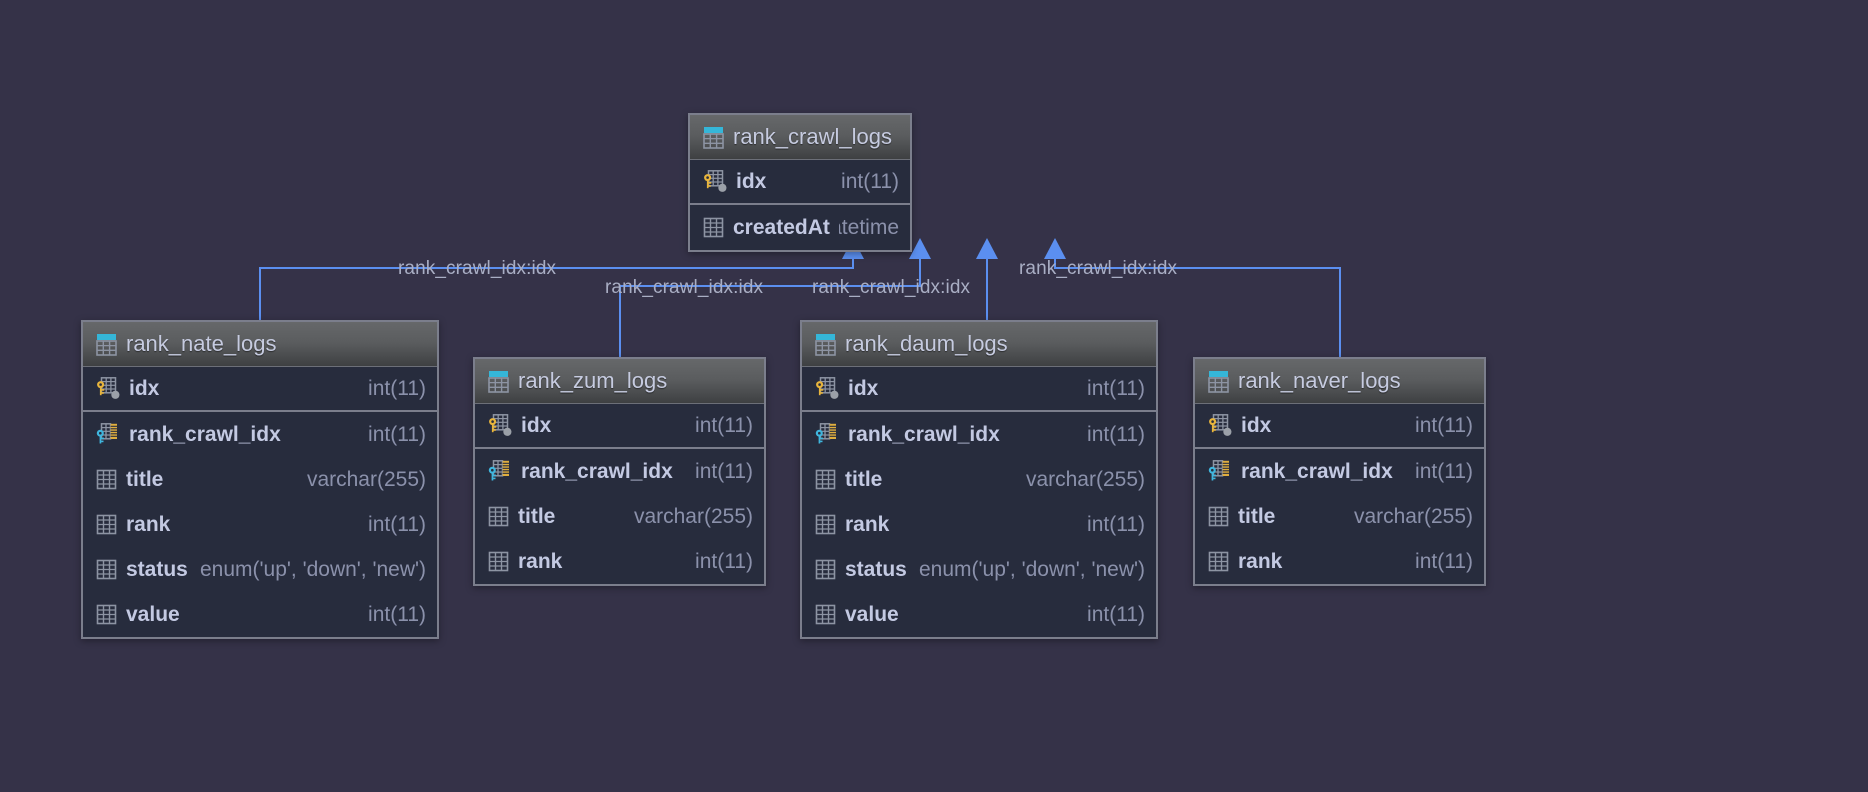  Describe the element at coordinates (556, 280) in the screenshot. I see `relation-line-rel-nate` at that location.